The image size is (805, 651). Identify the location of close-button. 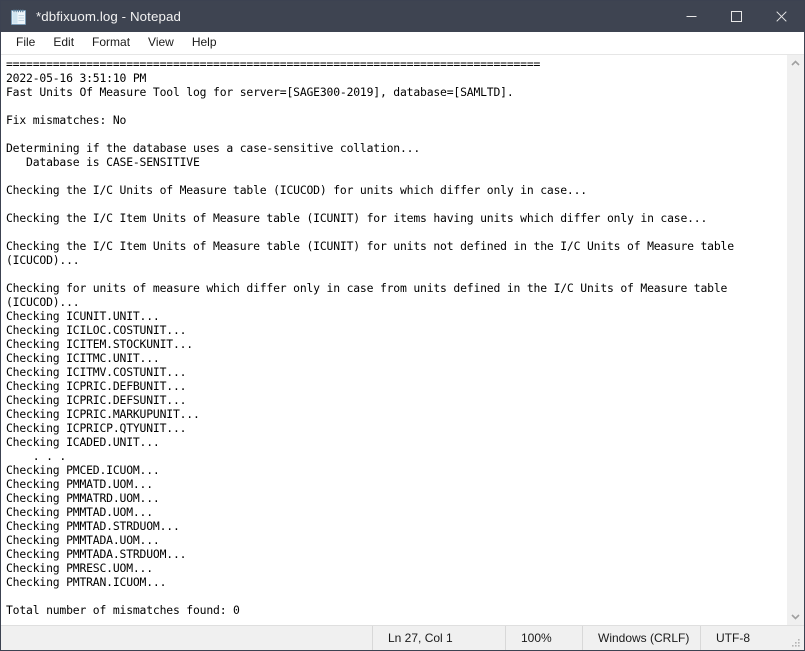
(781, 16).